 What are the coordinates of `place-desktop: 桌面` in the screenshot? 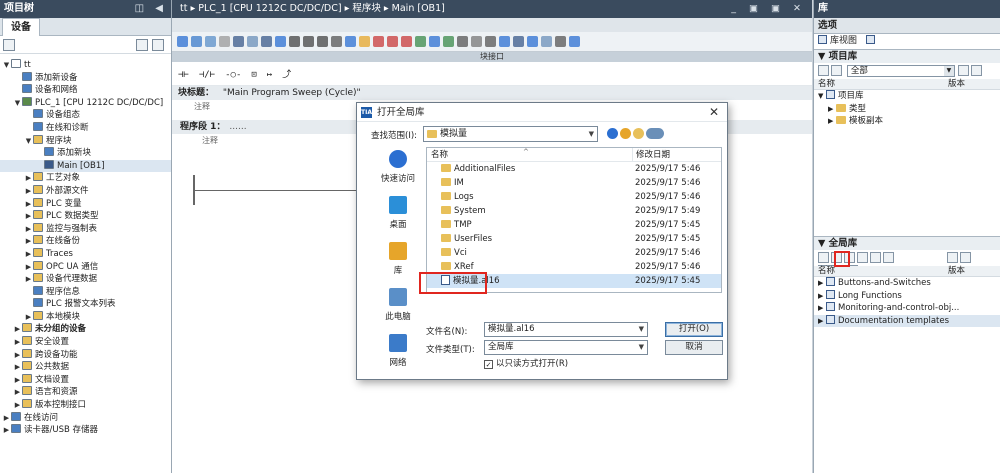 It's located at (398, 216).